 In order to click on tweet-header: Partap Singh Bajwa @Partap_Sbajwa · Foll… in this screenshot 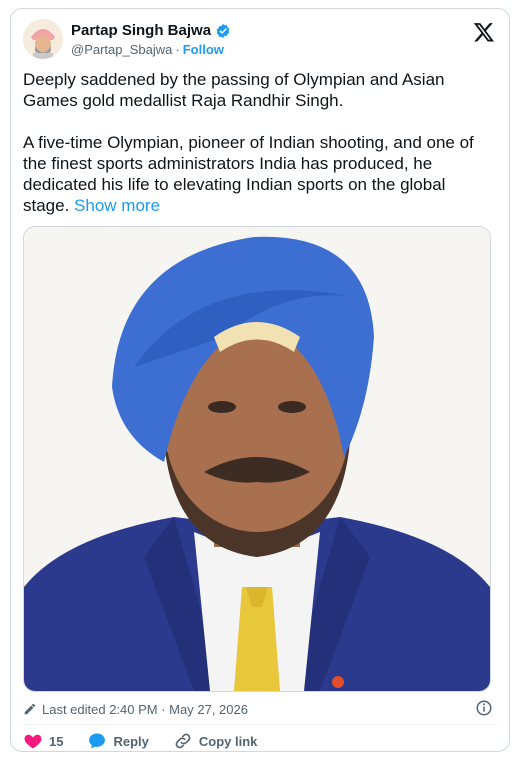, I will do `click(260, 41)`.